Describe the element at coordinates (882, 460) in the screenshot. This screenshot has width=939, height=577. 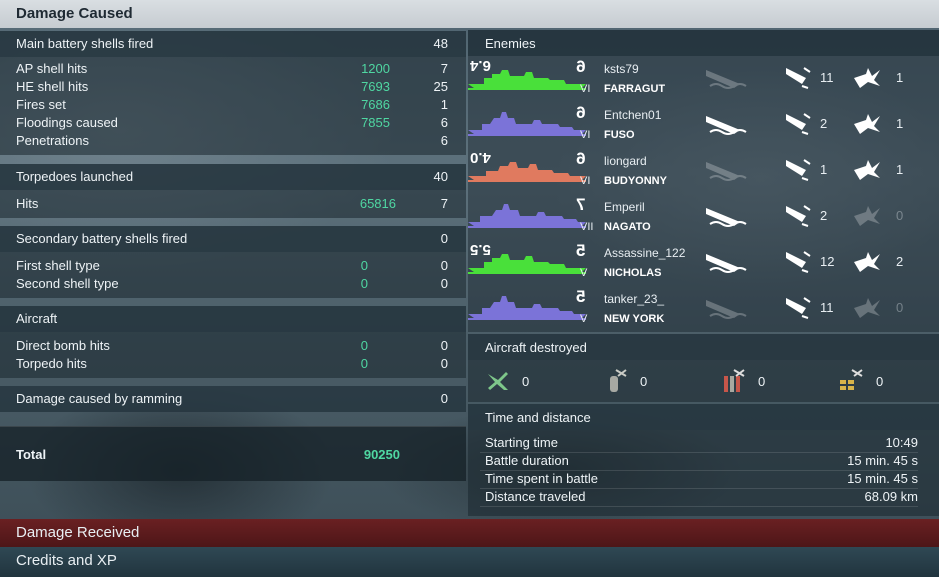
I see `time-value: 15 min. 45 s` at that location.